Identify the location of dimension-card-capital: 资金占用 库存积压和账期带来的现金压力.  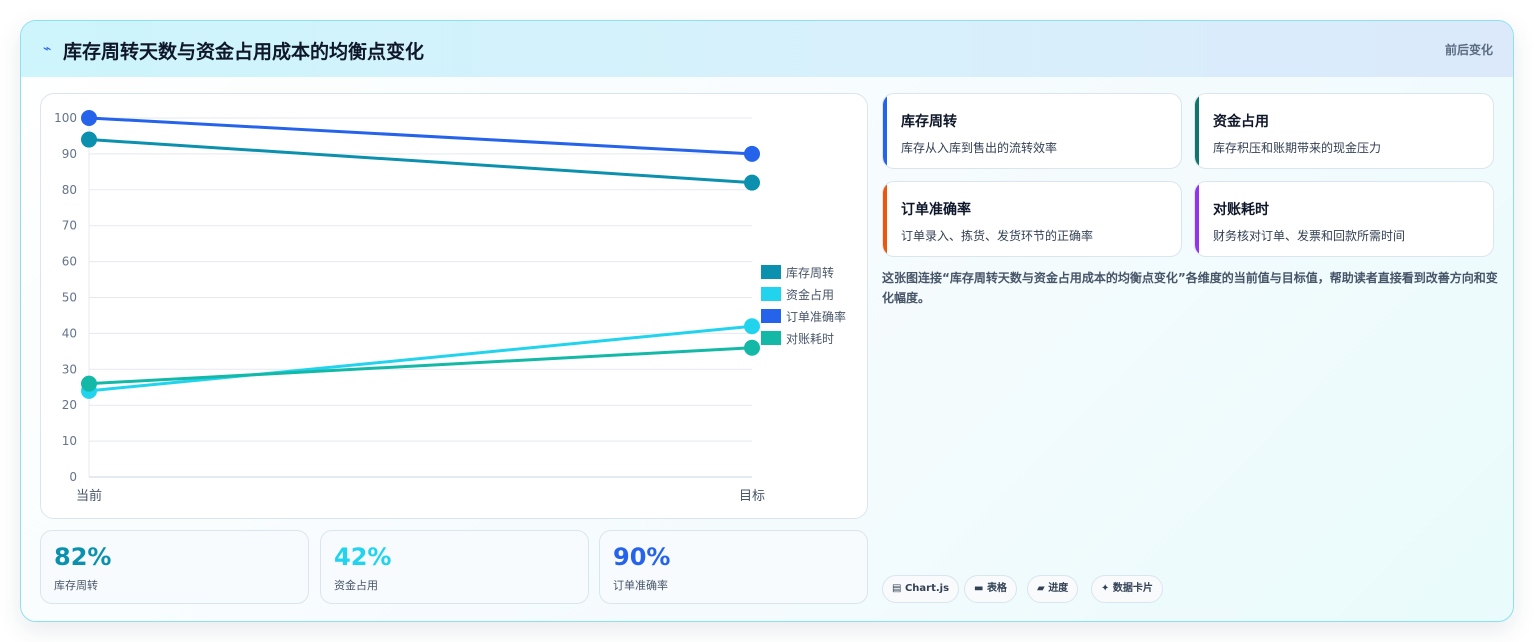
(1344, 131).